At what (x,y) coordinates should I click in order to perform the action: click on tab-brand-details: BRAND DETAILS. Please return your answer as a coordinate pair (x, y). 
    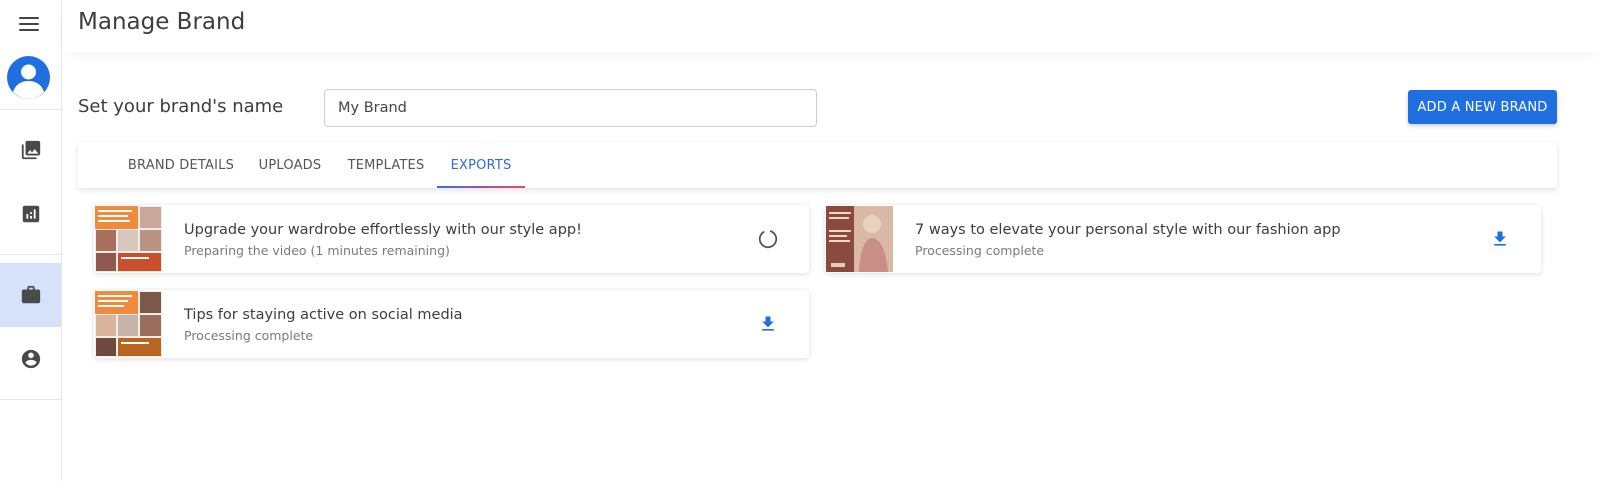
    Looking at the image, I should click on (181, 165).